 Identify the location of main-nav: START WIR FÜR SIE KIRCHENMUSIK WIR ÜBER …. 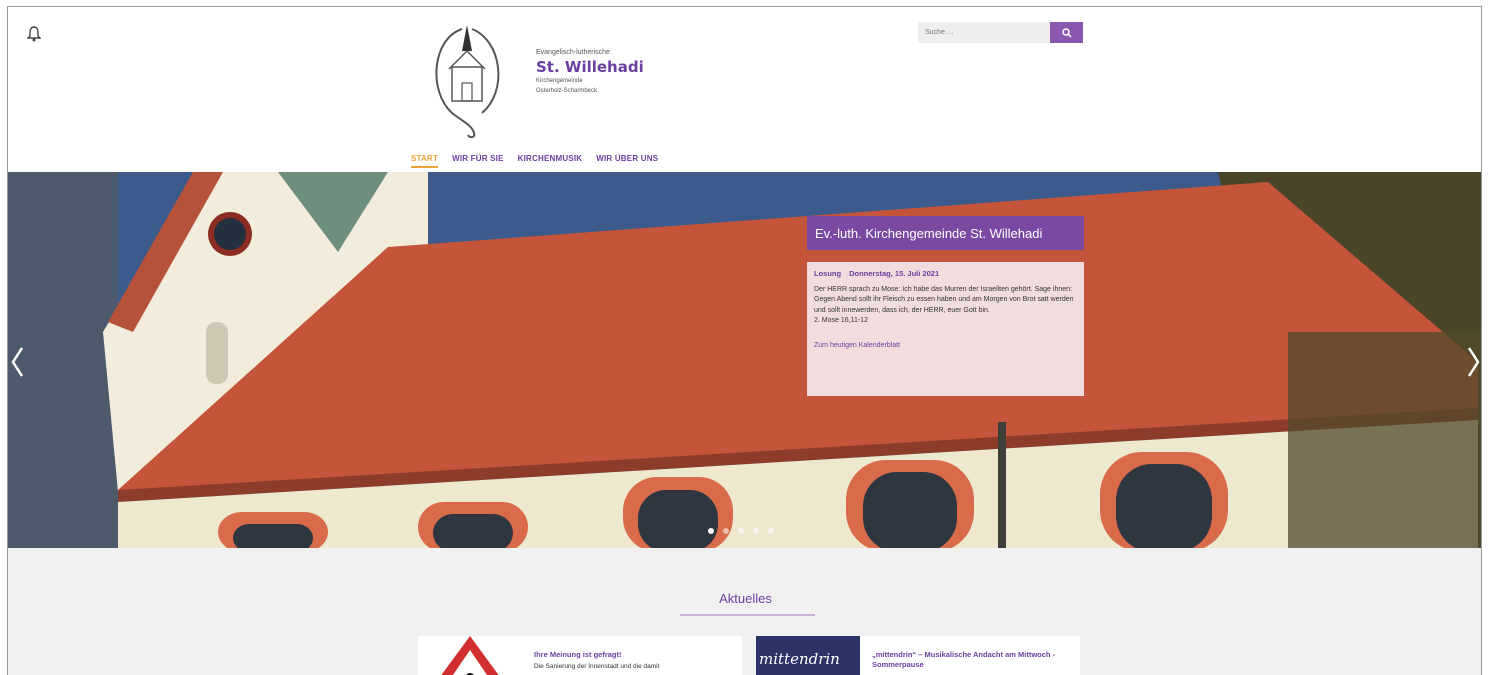
(534, 161).